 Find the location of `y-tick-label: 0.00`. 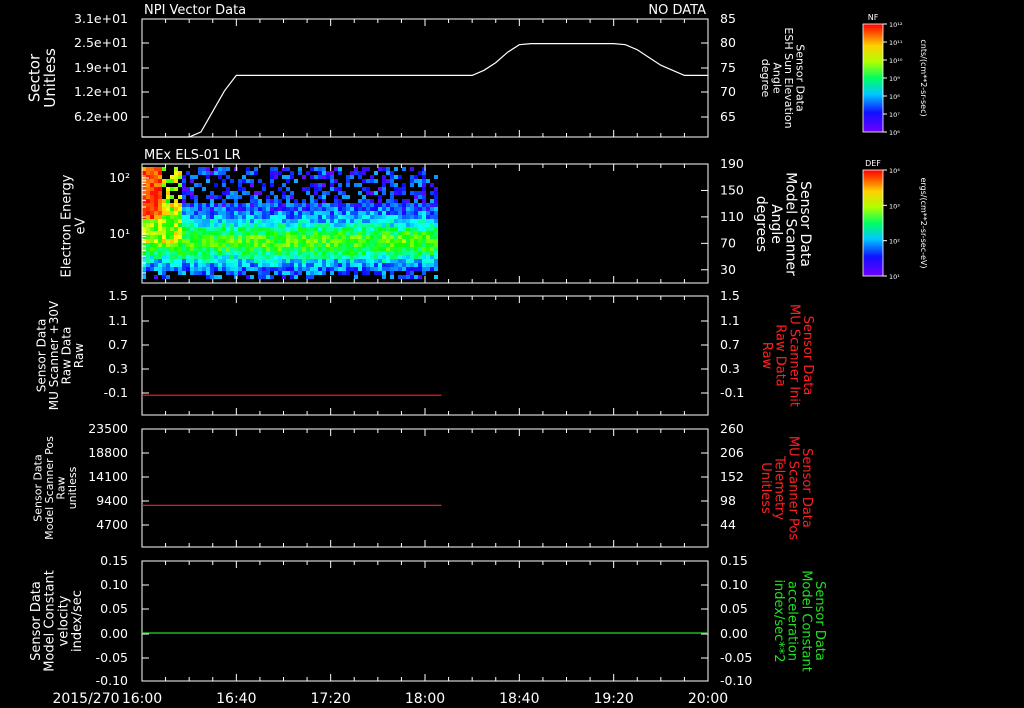

y-tick-label: 0.00 is located at coordinates (734, 633).